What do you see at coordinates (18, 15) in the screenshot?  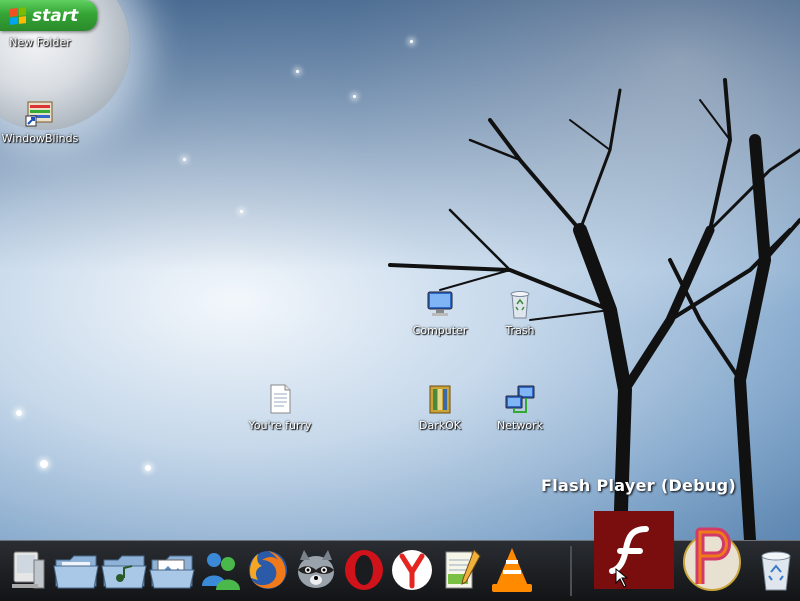 I see `windows-logo-icon` at bounding box center [18, 15].